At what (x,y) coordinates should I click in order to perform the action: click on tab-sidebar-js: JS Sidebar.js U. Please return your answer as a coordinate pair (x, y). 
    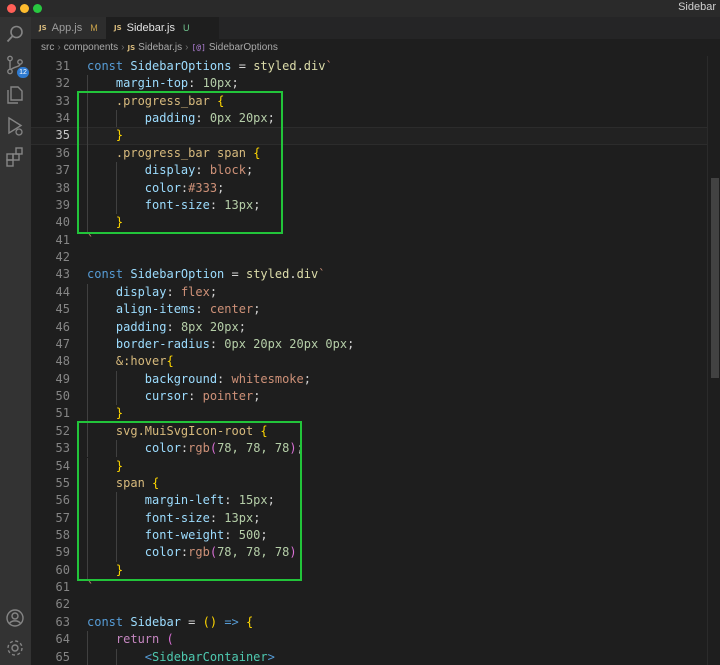
    Looking at the image, I should click on (162, 28).